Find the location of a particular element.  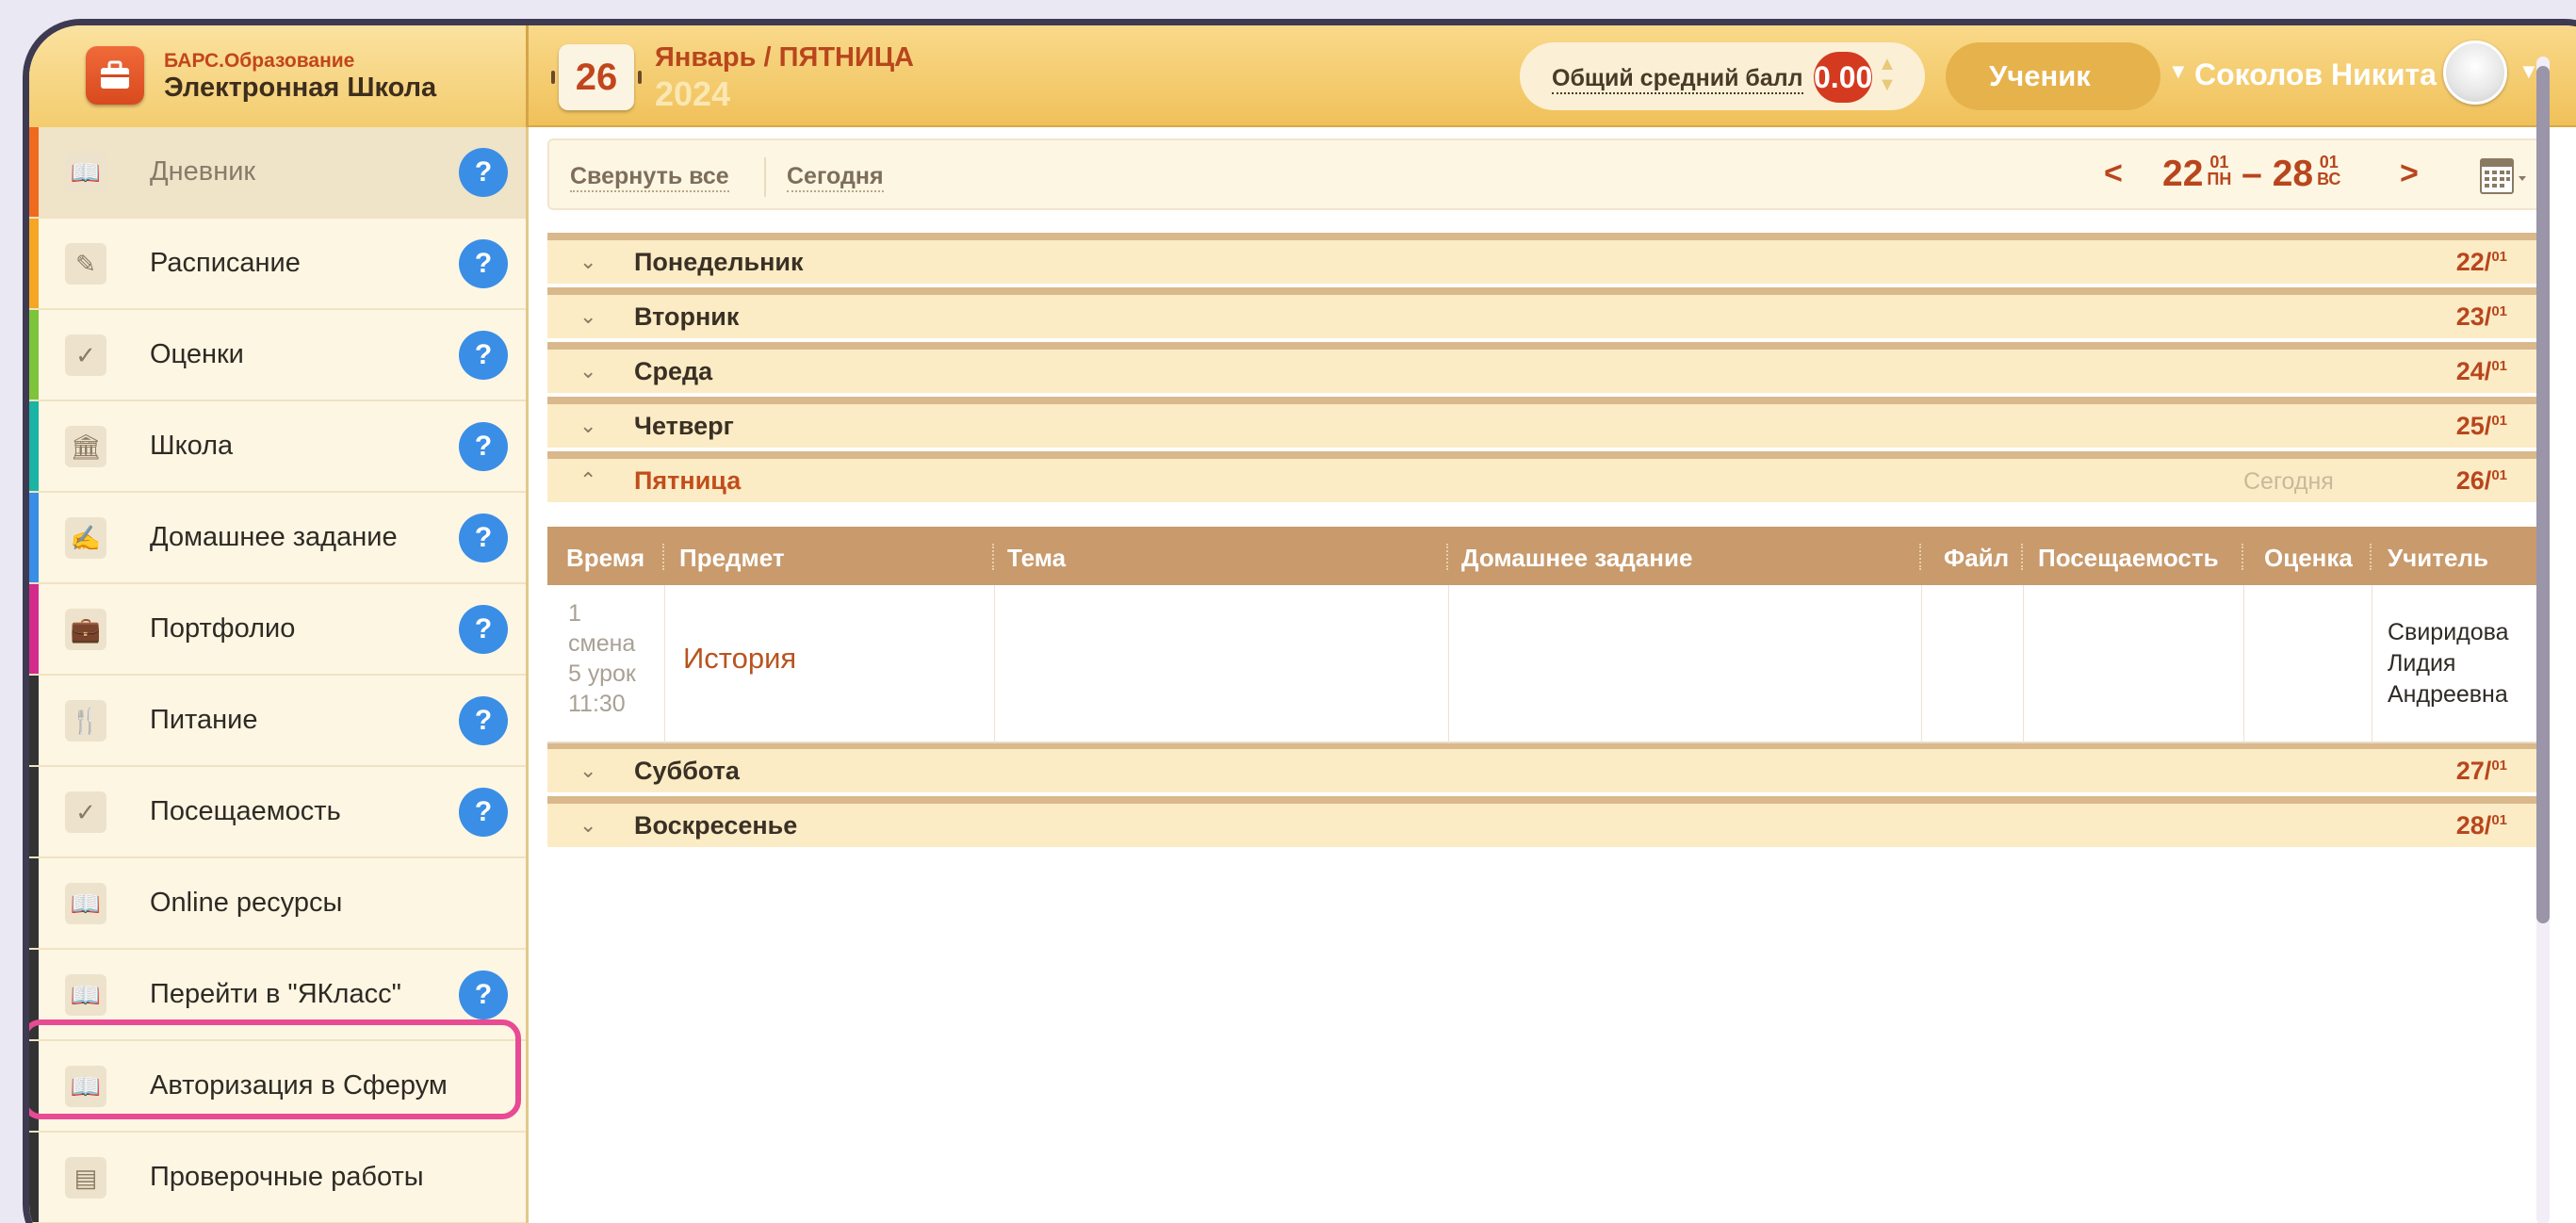

brand-line2: Электронная Школа is located at coordinates (300, 88).